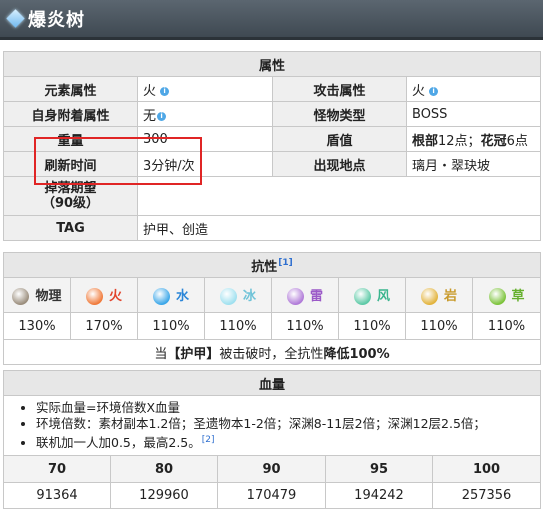 The height and width of the screenshot is (509, 543). Describe the element at coordinates (339, 139) in the screenshot. I see `label-shield: 盾值` at that location.